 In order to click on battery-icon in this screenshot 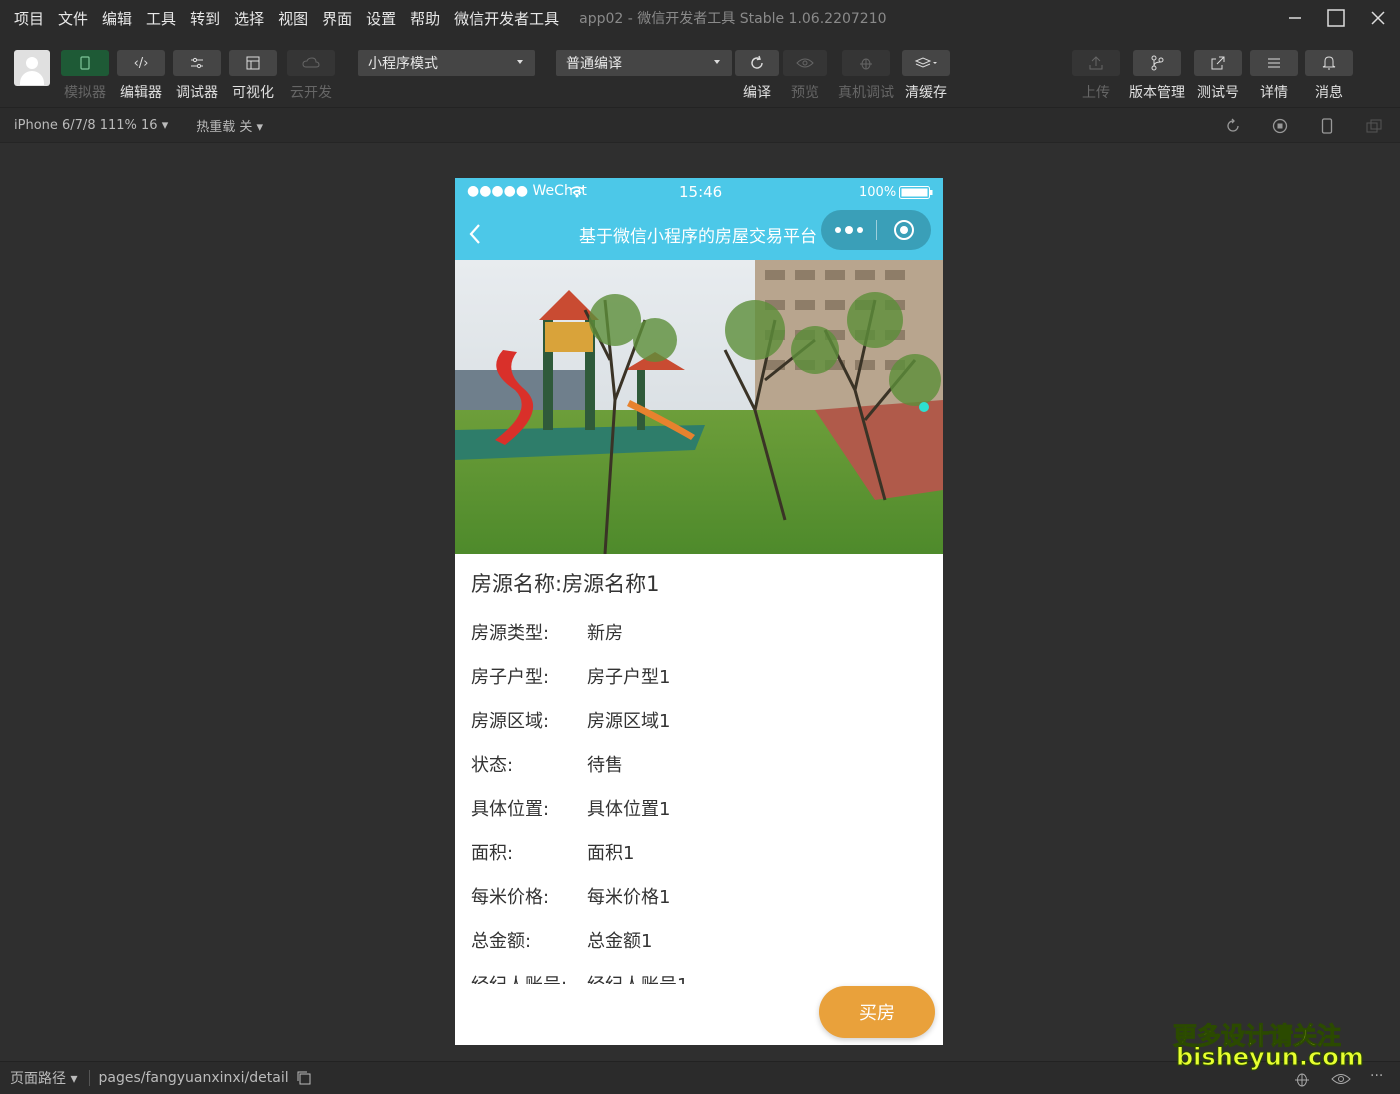, I will do `click(916, 192)`.